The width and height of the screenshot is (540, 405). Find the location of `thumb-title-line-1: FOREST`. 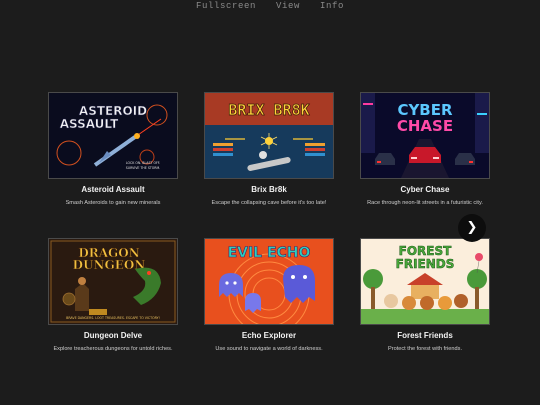

thumb-title-line-1: FOREST is located at coordinates (425, 251).